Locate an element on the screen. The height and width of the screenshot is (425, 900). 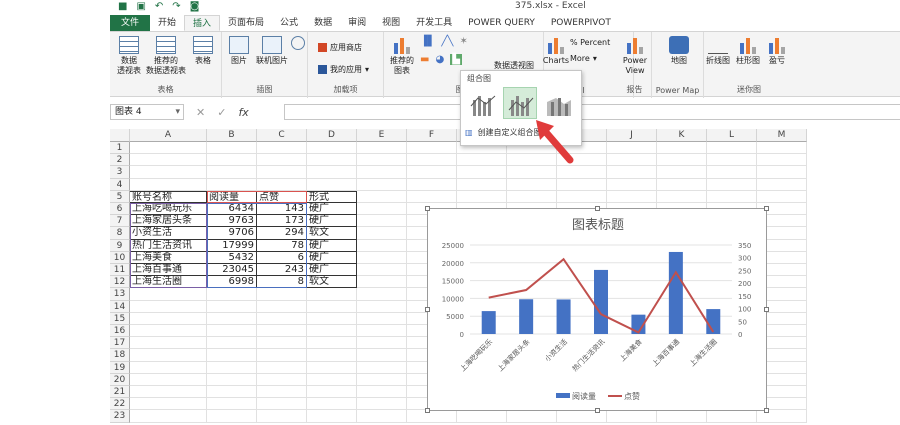
combo-option-clustered-line is located at coordinates (482, 103).